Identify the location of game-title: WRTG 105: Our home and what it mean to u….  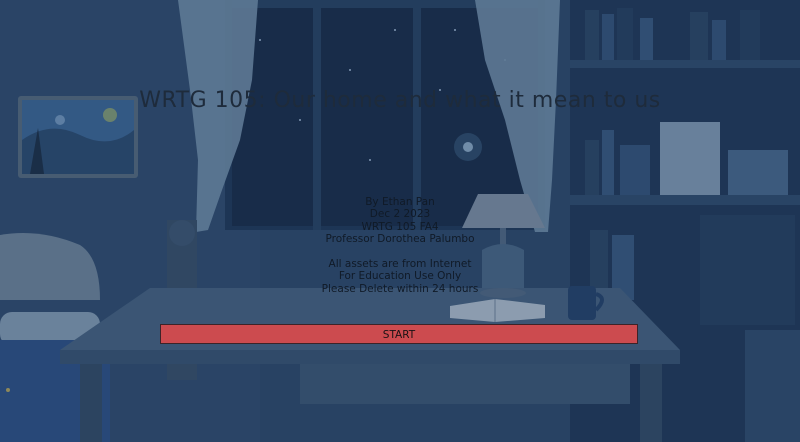
(400, 100).